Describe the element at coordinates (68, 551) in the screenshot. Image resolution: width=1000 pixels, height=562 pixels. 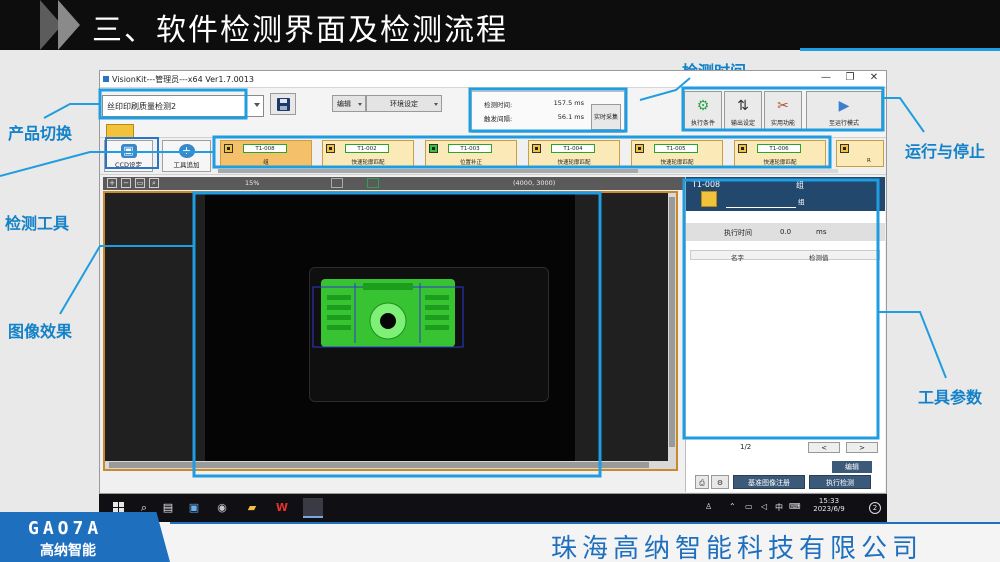
I see `brand-name: 高纳智能` at that location.